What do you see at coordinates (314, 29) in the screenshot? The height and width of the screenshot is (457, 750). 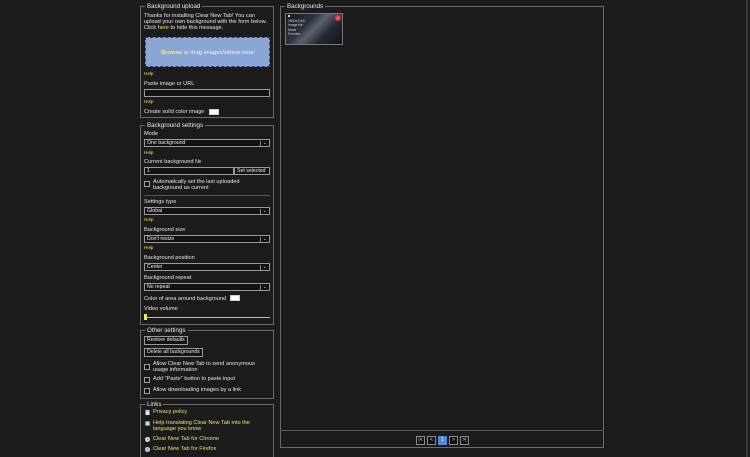 I see `background-thumbnail: 3840x2160 Image file Move Preview ×` at bounding box center [314, 29].